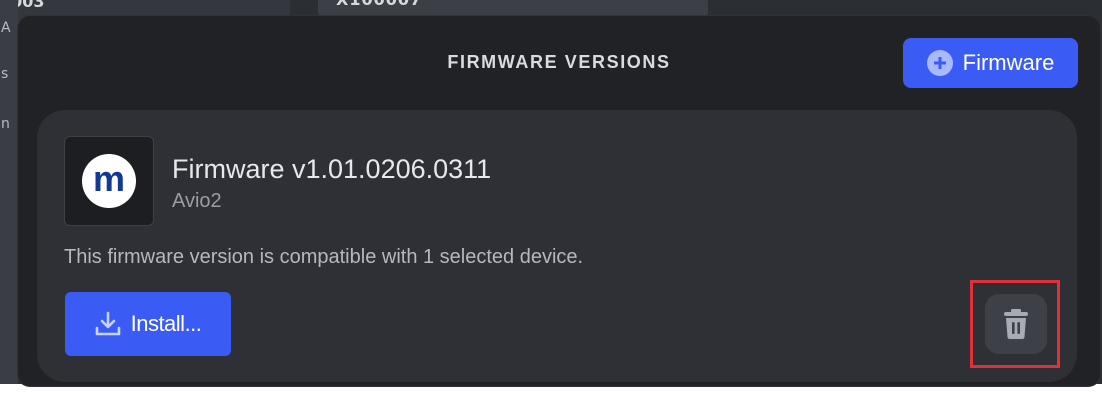 This screenshot has width=1102, height=402. I want to click on firmware-device-name: Avio2, so click(197, 201).